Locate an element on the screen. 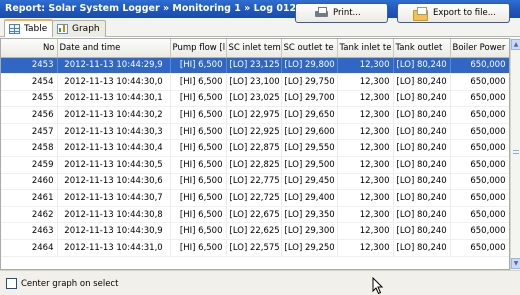 This screenshot has height=295, width=520. cell-sc-outlet: [LO] 29,750 is located at coordinates (309, 82).